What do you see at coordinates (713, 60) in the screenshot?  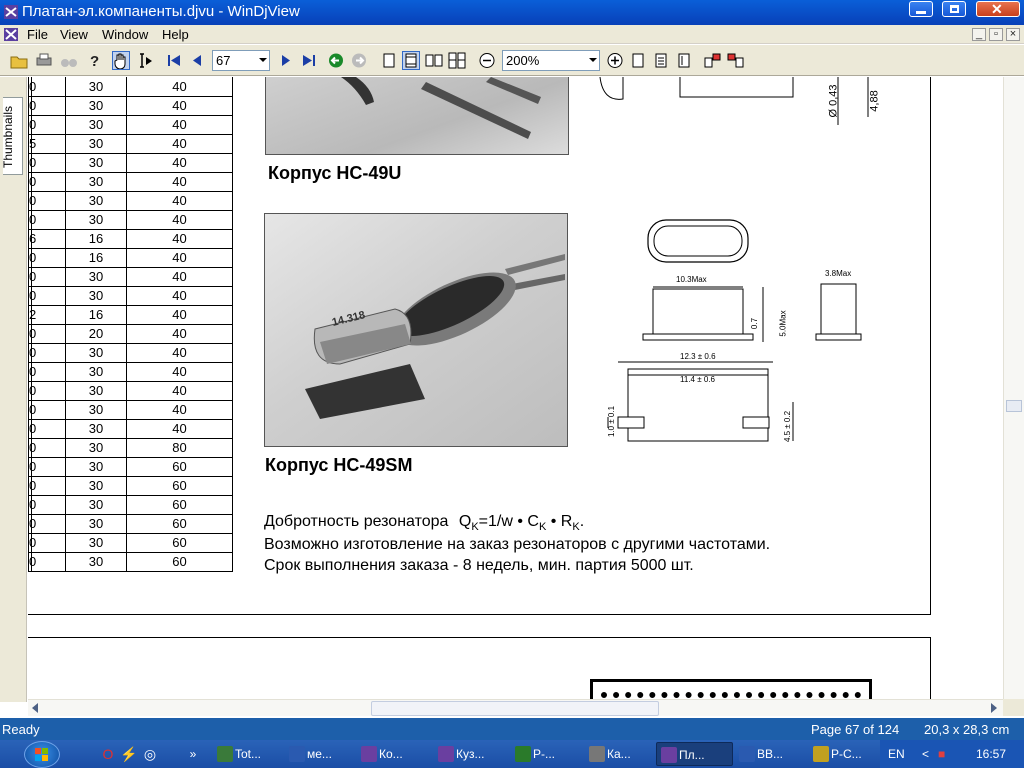 I see `rotate-left-button` at bounding box center [713, 60].